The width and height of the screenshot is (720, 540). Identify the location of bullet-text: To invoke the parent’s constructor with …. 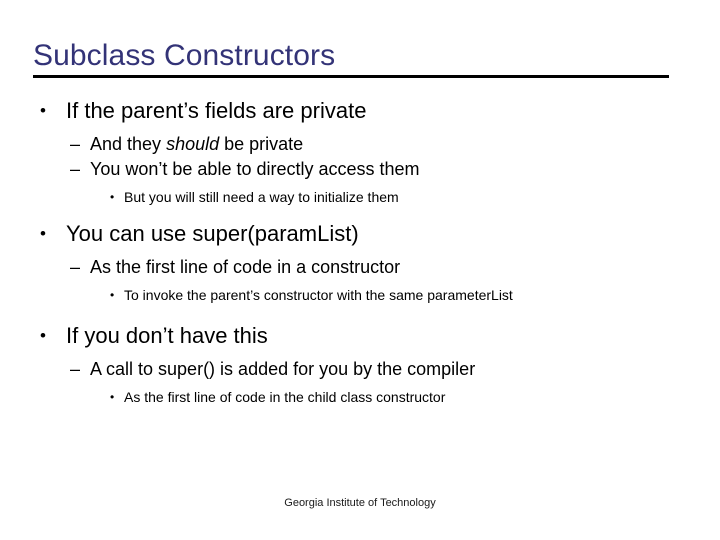
(318, 295).